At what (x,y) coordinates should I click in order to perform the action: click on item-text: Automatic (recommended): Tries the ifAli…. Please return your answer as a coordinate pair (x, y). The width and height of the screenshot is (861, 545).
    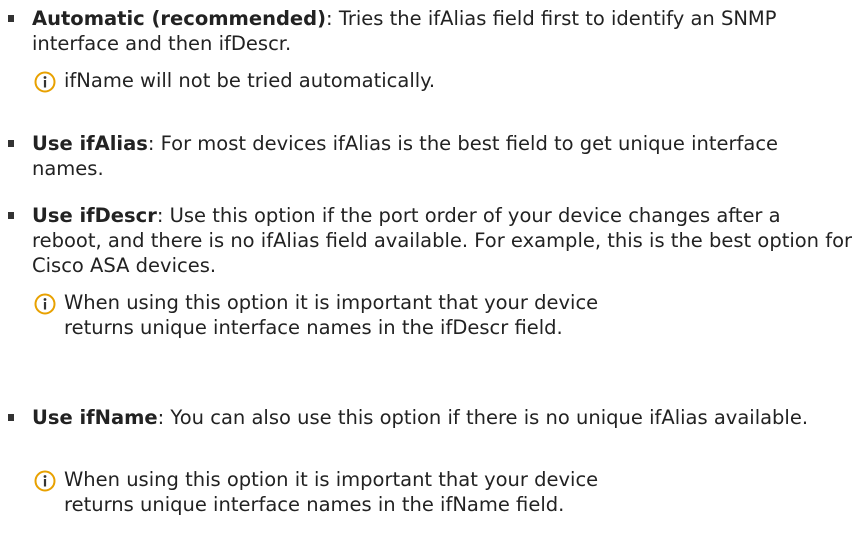
    Looking at the image, I should click on (446, 31).